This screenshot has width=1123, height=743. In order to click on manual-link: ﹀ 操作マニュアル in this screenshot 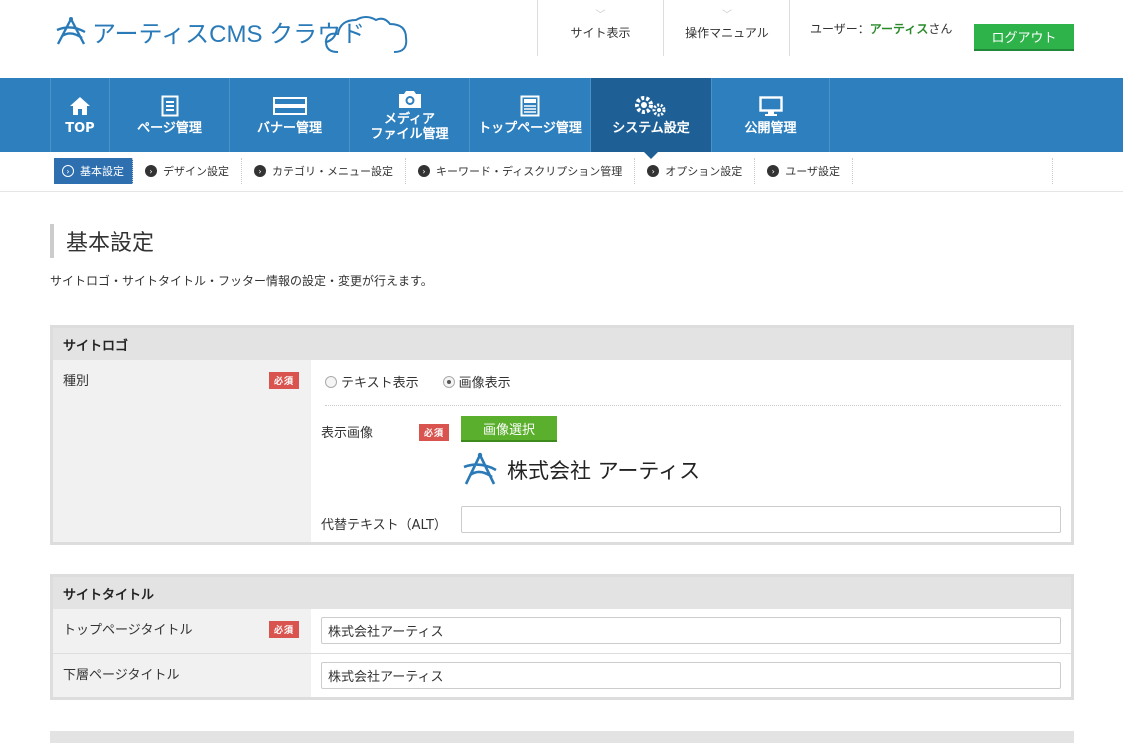, I will do `click(726, 28)`.